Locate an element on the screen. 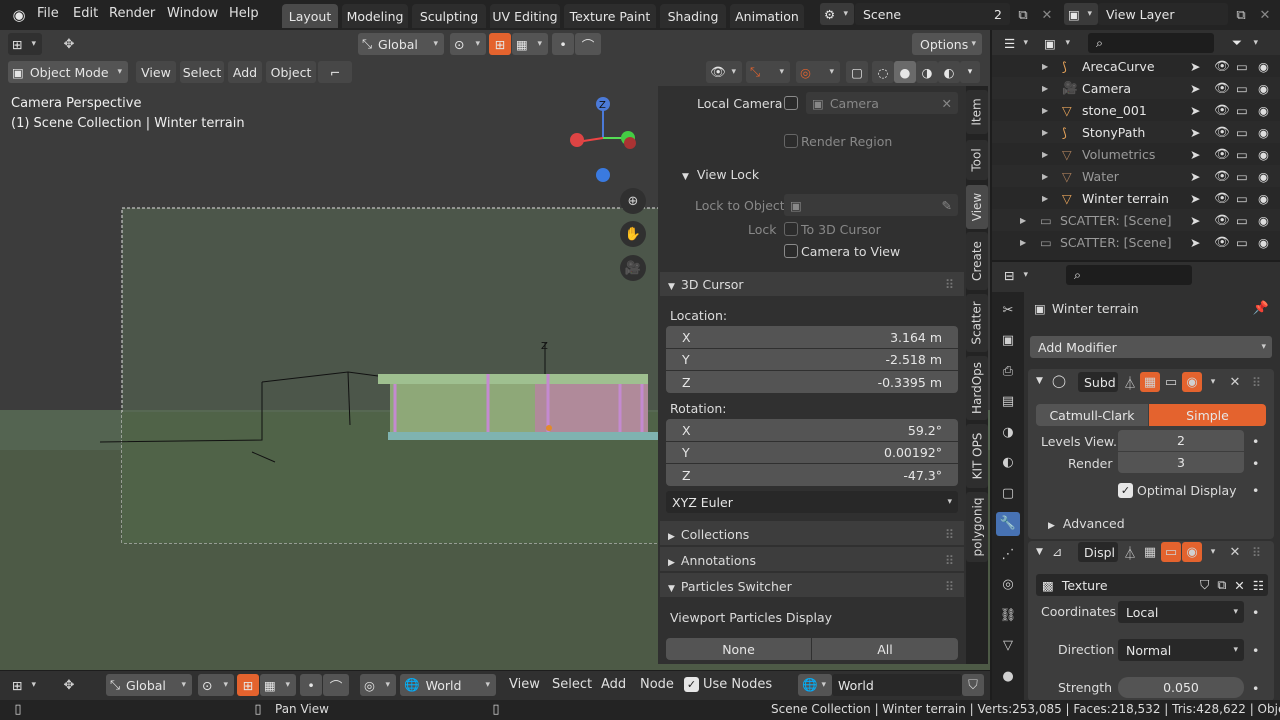 The image size is (1280, 720). overlays-dropdown: ◎ ▾ is located at coordinates (818, 72).